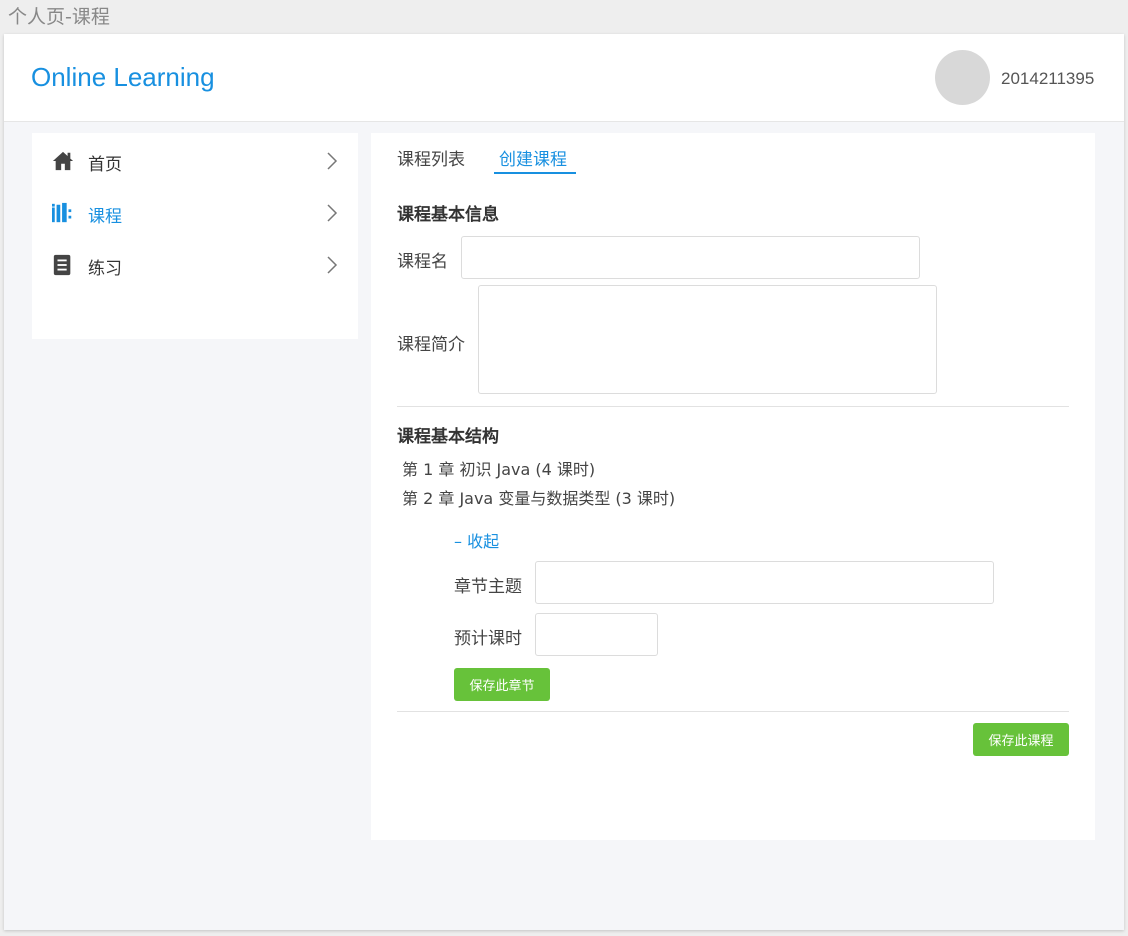 The height and width of the screenshot is (936, 1128). I want to click on avatar, so click(962, 77).